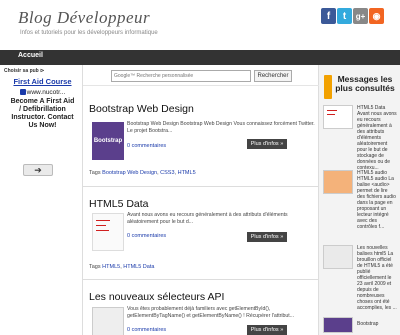 The height and width of the screenshot is (335, 400). I want to click on social-links: f t g+ ◉, so click(352, 16).